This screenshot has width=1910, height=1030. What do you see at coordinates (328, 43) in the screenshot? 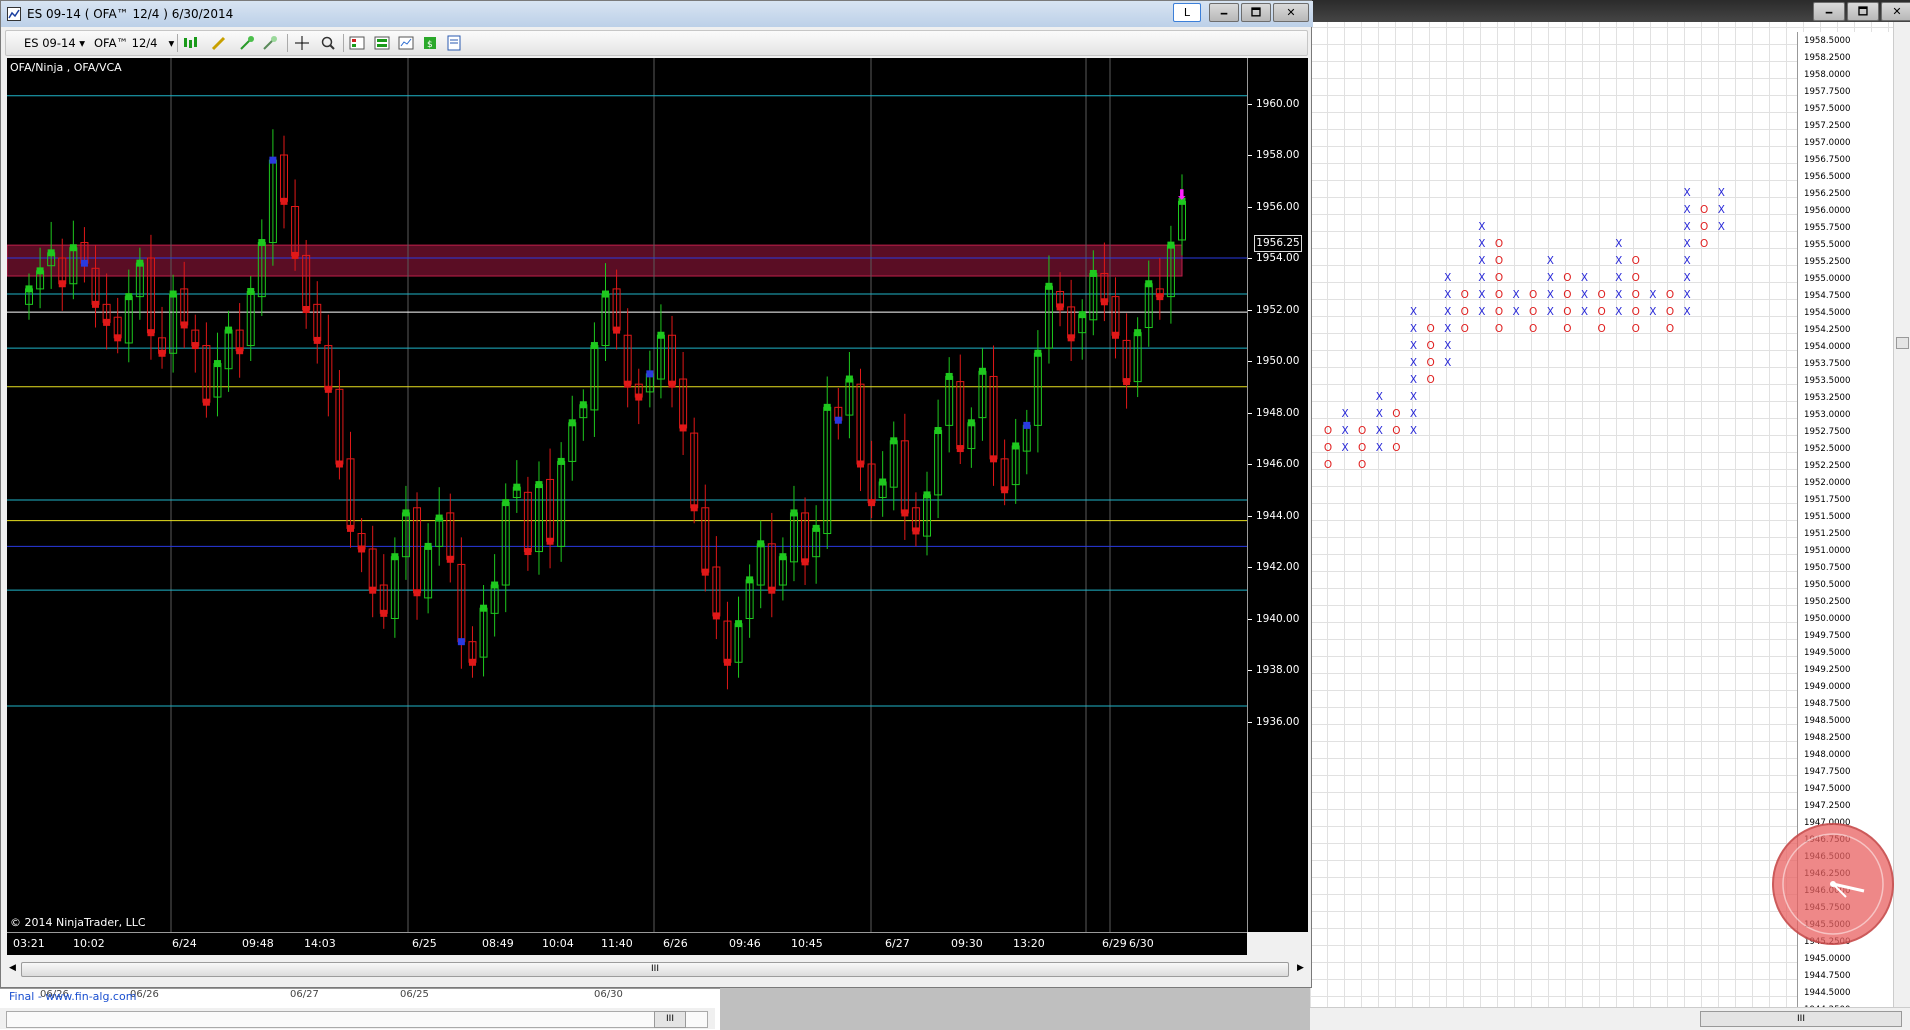
I see `zoom-icon` at bounding box center [328, 43].